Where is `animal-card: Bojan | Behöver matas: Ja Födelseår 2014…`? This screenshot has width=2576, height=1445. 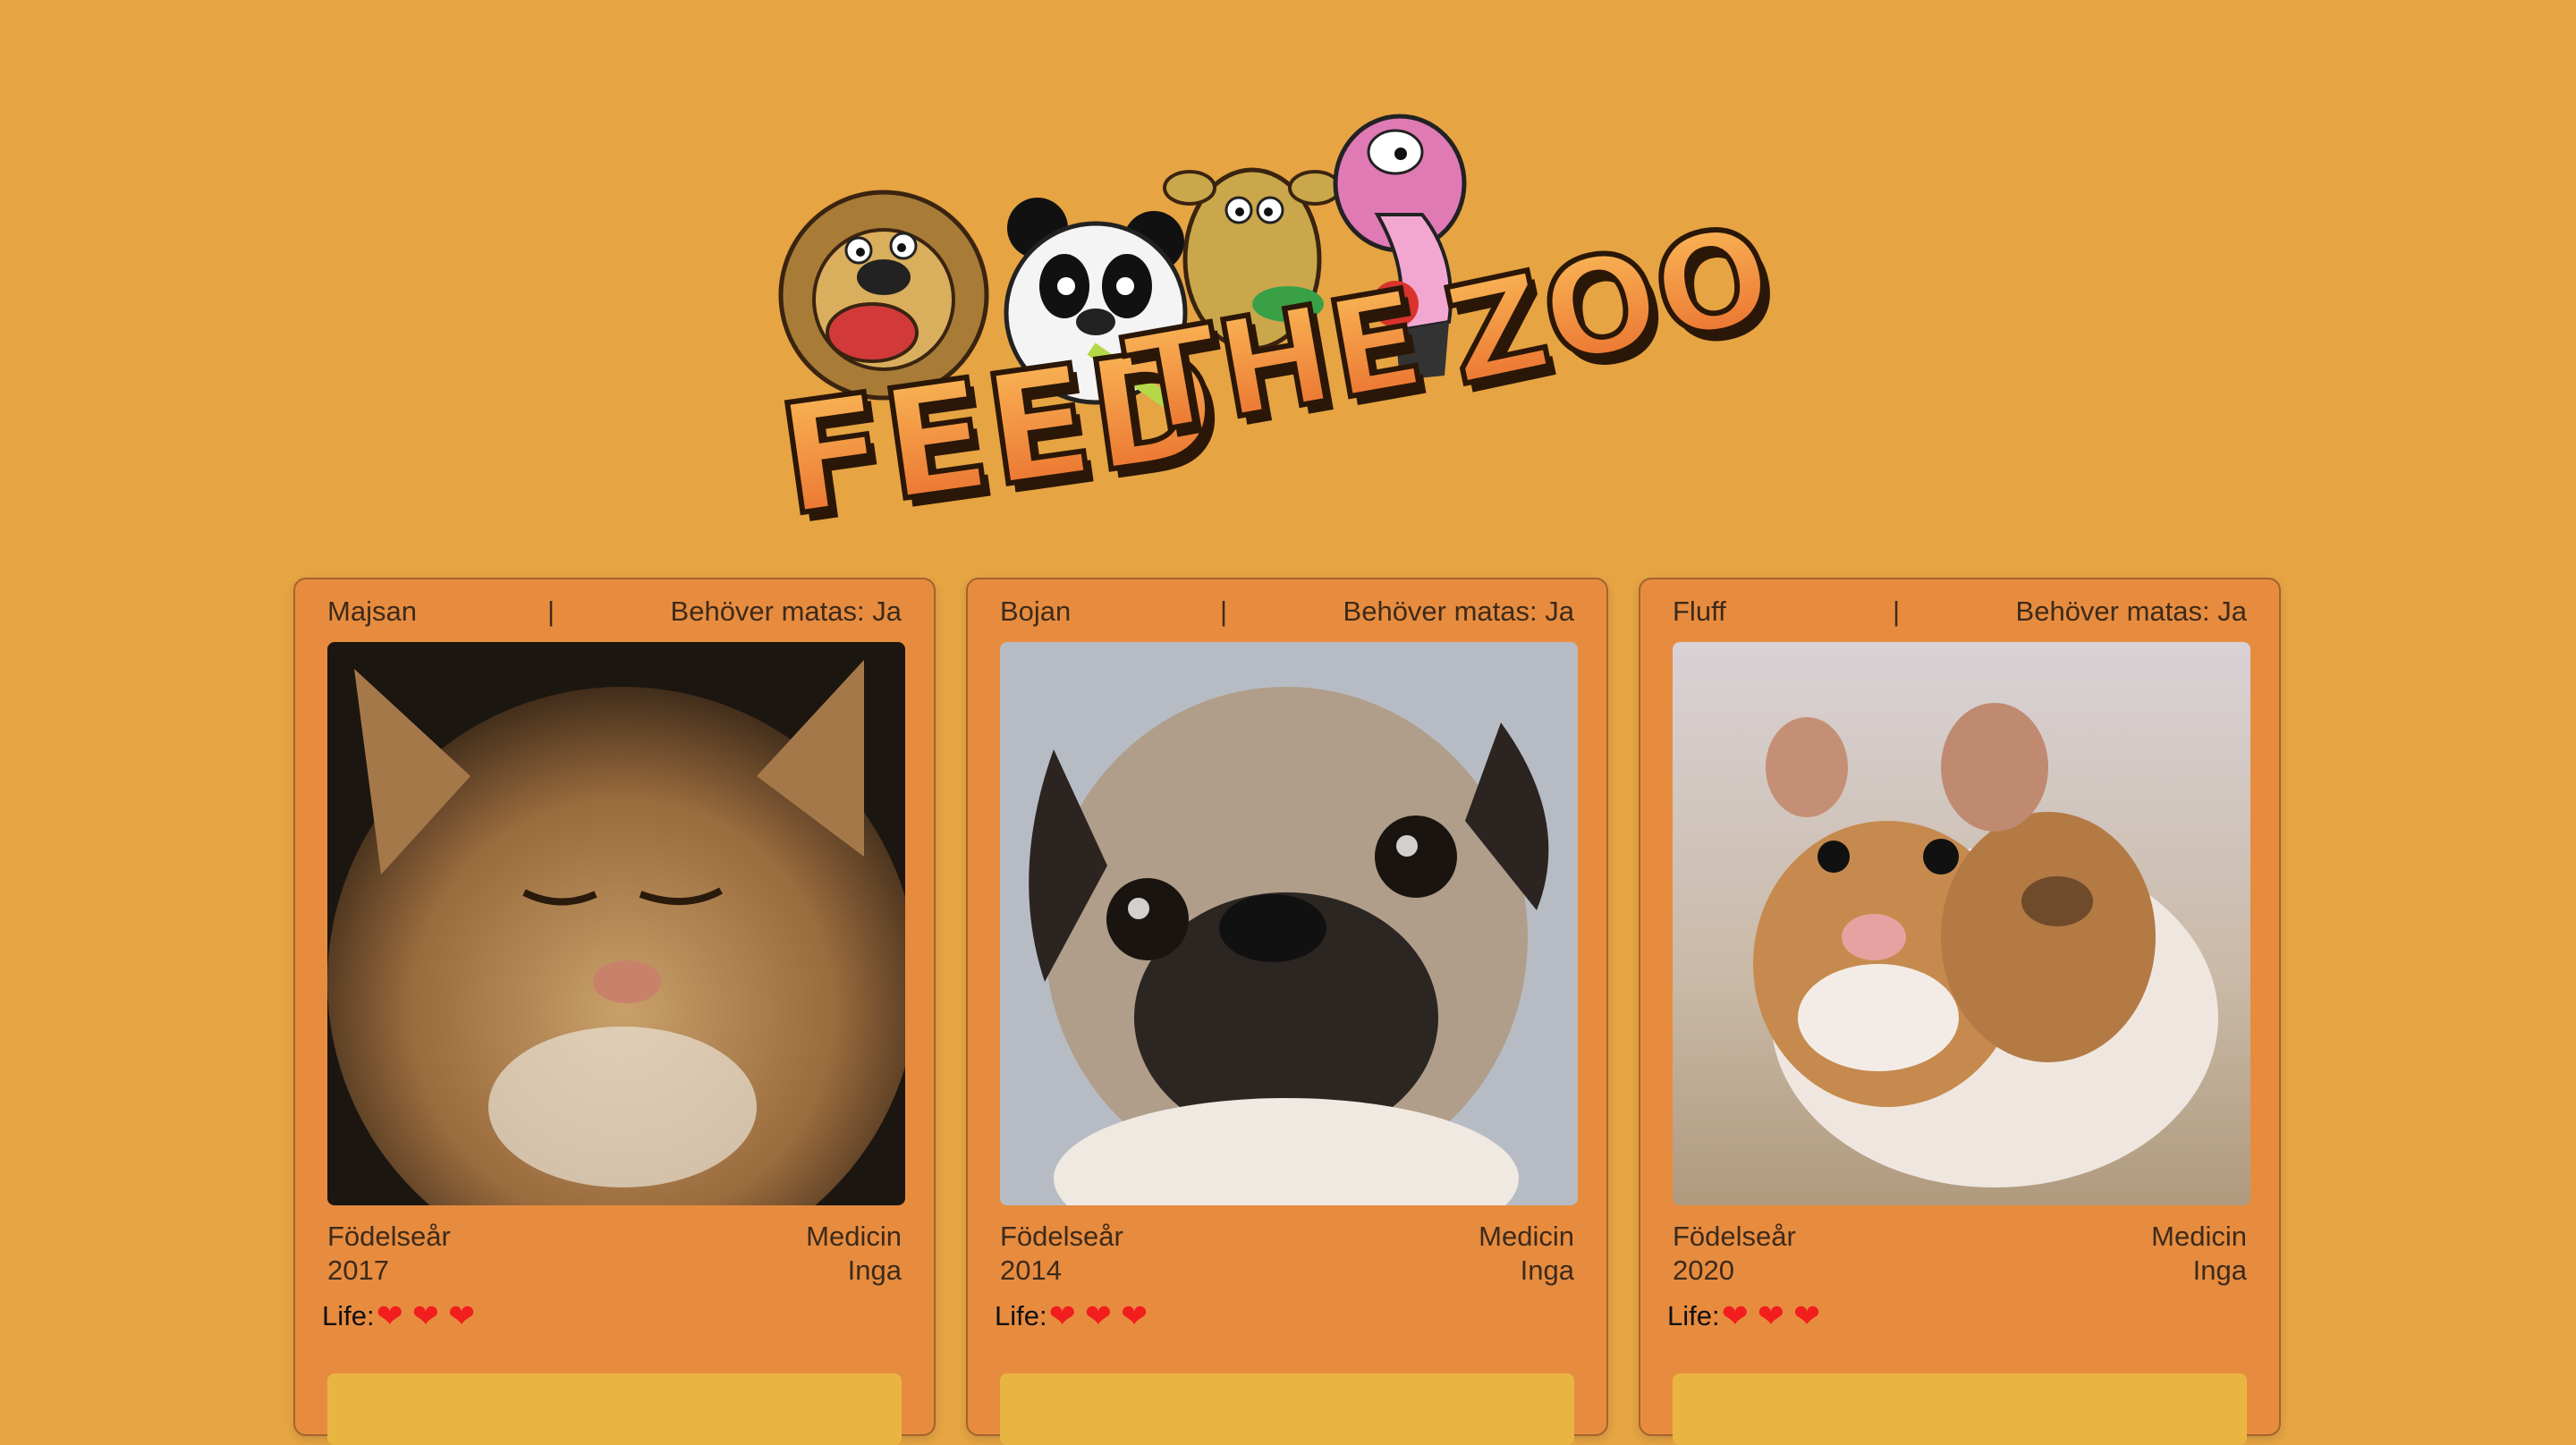
animal-card: Bojan | Behöver matas: Ja Födelseår 2014… is located at coordinates (1287, 1011).